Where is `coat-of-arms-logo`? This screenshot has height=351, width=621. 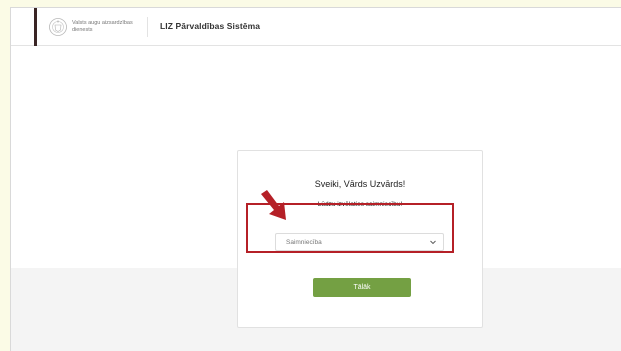 coat-of-arms-logo is located at coordinates (58, 27).